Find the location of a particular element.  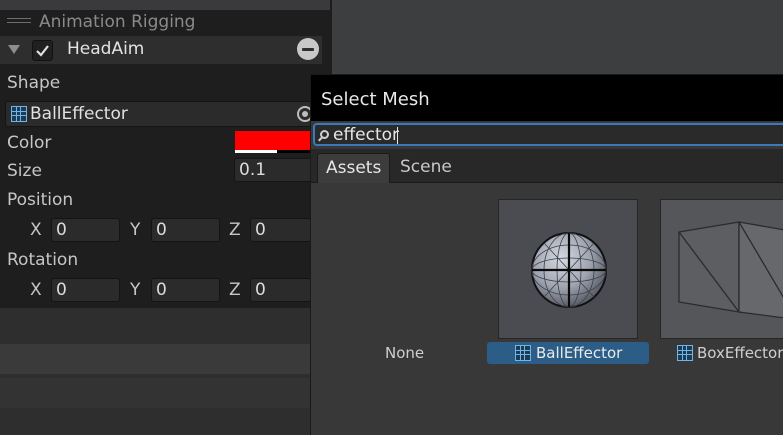

text-caret is located at coordinates (397, 135).